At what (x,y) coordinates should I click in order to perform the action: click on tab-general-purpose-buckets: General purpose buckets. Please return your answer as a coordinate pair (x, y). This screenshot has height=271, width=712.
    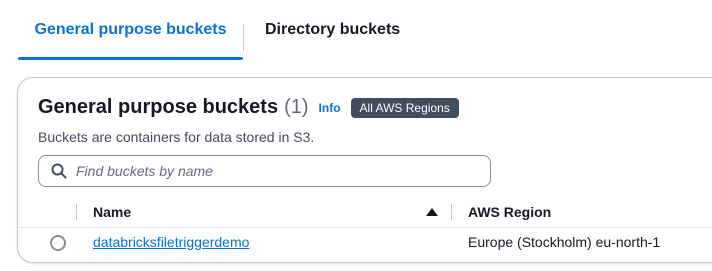
    Looking at the image, I should click on (130, 30).